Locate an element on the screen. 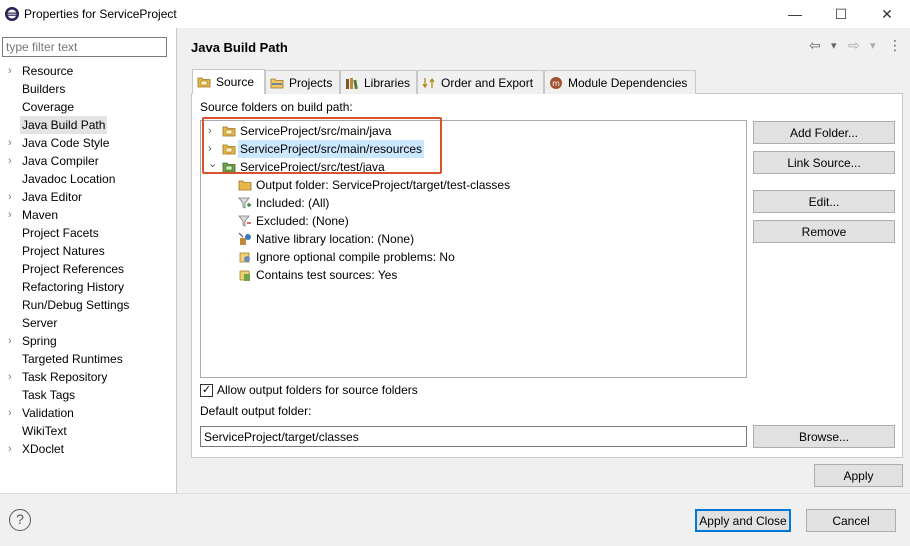 This screenshot has height=546, width=910. native-library-icon is located at coordinates (244, 238).